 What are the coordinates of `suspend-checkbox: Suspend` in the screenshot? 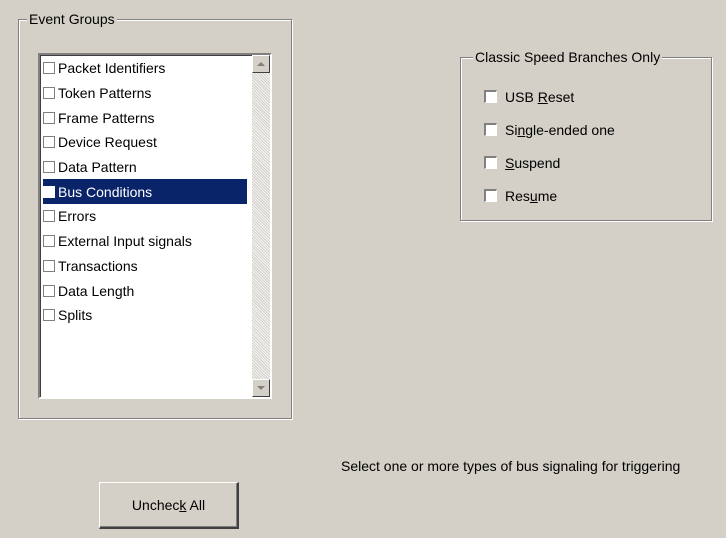 It's located at (549, 162).